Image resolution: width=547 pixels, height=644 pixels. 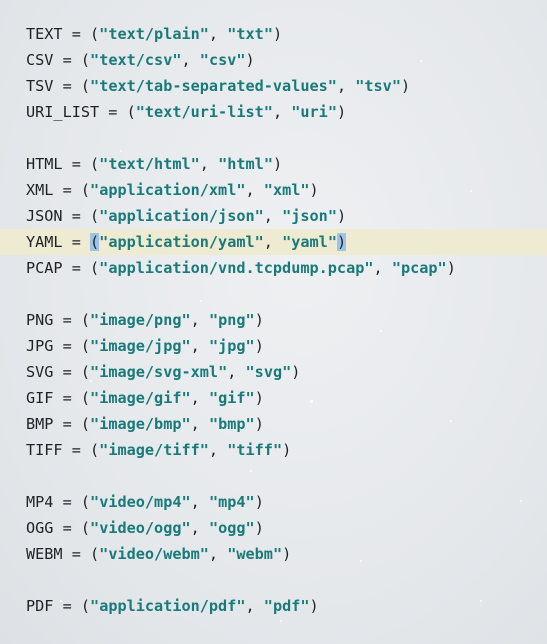 What do you see at coordinates (273, 34) in the screenshot?
I see `code-line: TEXT = ("text/plain", "txt")` at bounding box center [273, 34].